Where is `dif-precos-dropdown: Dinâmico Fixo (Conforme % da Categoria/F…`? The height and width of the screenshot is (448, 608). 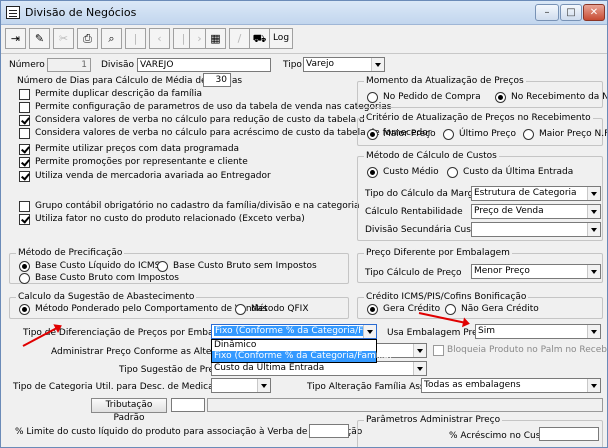
dif-precos-dropdown: Dinâmico Fixo (Conforme % da Categoria/F… is located at coordinates (301, 351).